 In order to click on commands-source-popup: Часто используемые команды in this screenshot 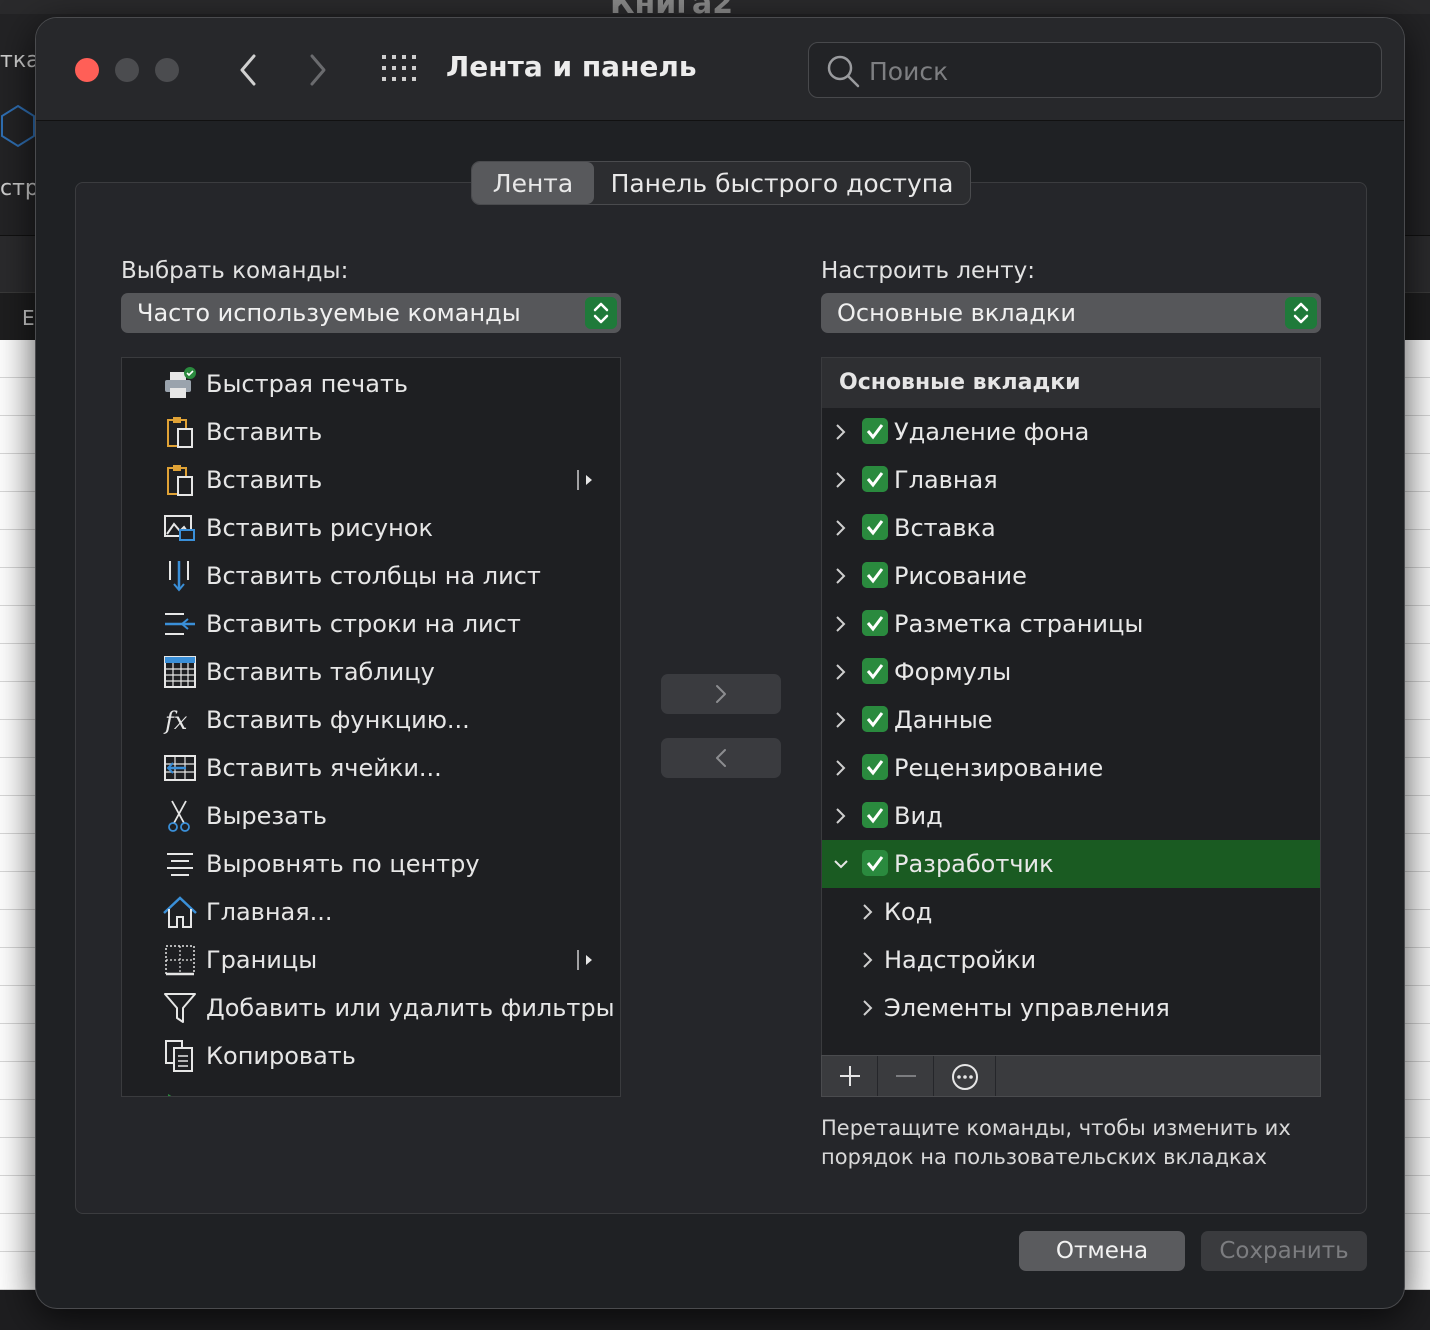, I will do `click(371, 313)`.